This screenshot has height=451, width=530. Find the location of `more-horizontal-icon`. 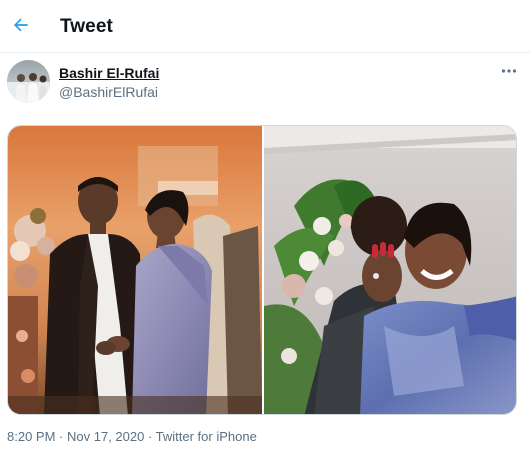

more-horizontal-icon is located at coordinates (509, 71).